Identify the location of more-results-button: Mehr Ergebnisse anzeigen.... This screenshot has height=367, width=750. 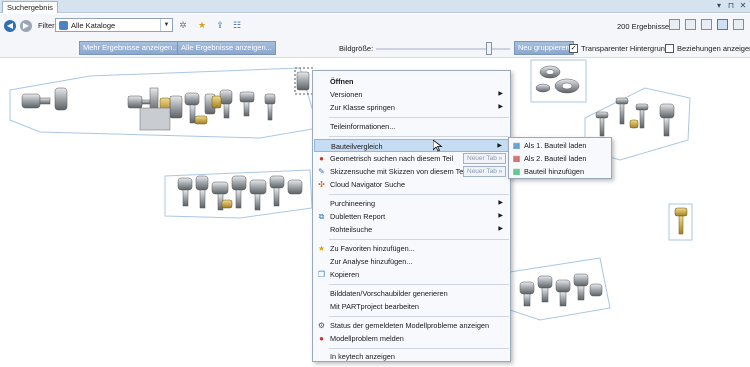
(131, 48).